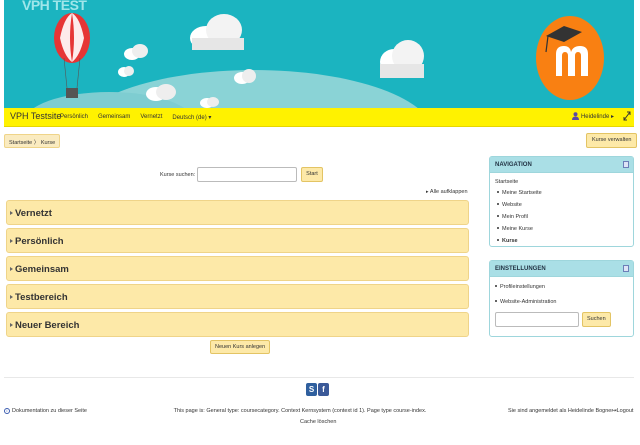 Image resolution: width=640 pixels, height=445 pixels. I want to click on settings-block-header: EINSTELLUNGEN, so click(561, 269).